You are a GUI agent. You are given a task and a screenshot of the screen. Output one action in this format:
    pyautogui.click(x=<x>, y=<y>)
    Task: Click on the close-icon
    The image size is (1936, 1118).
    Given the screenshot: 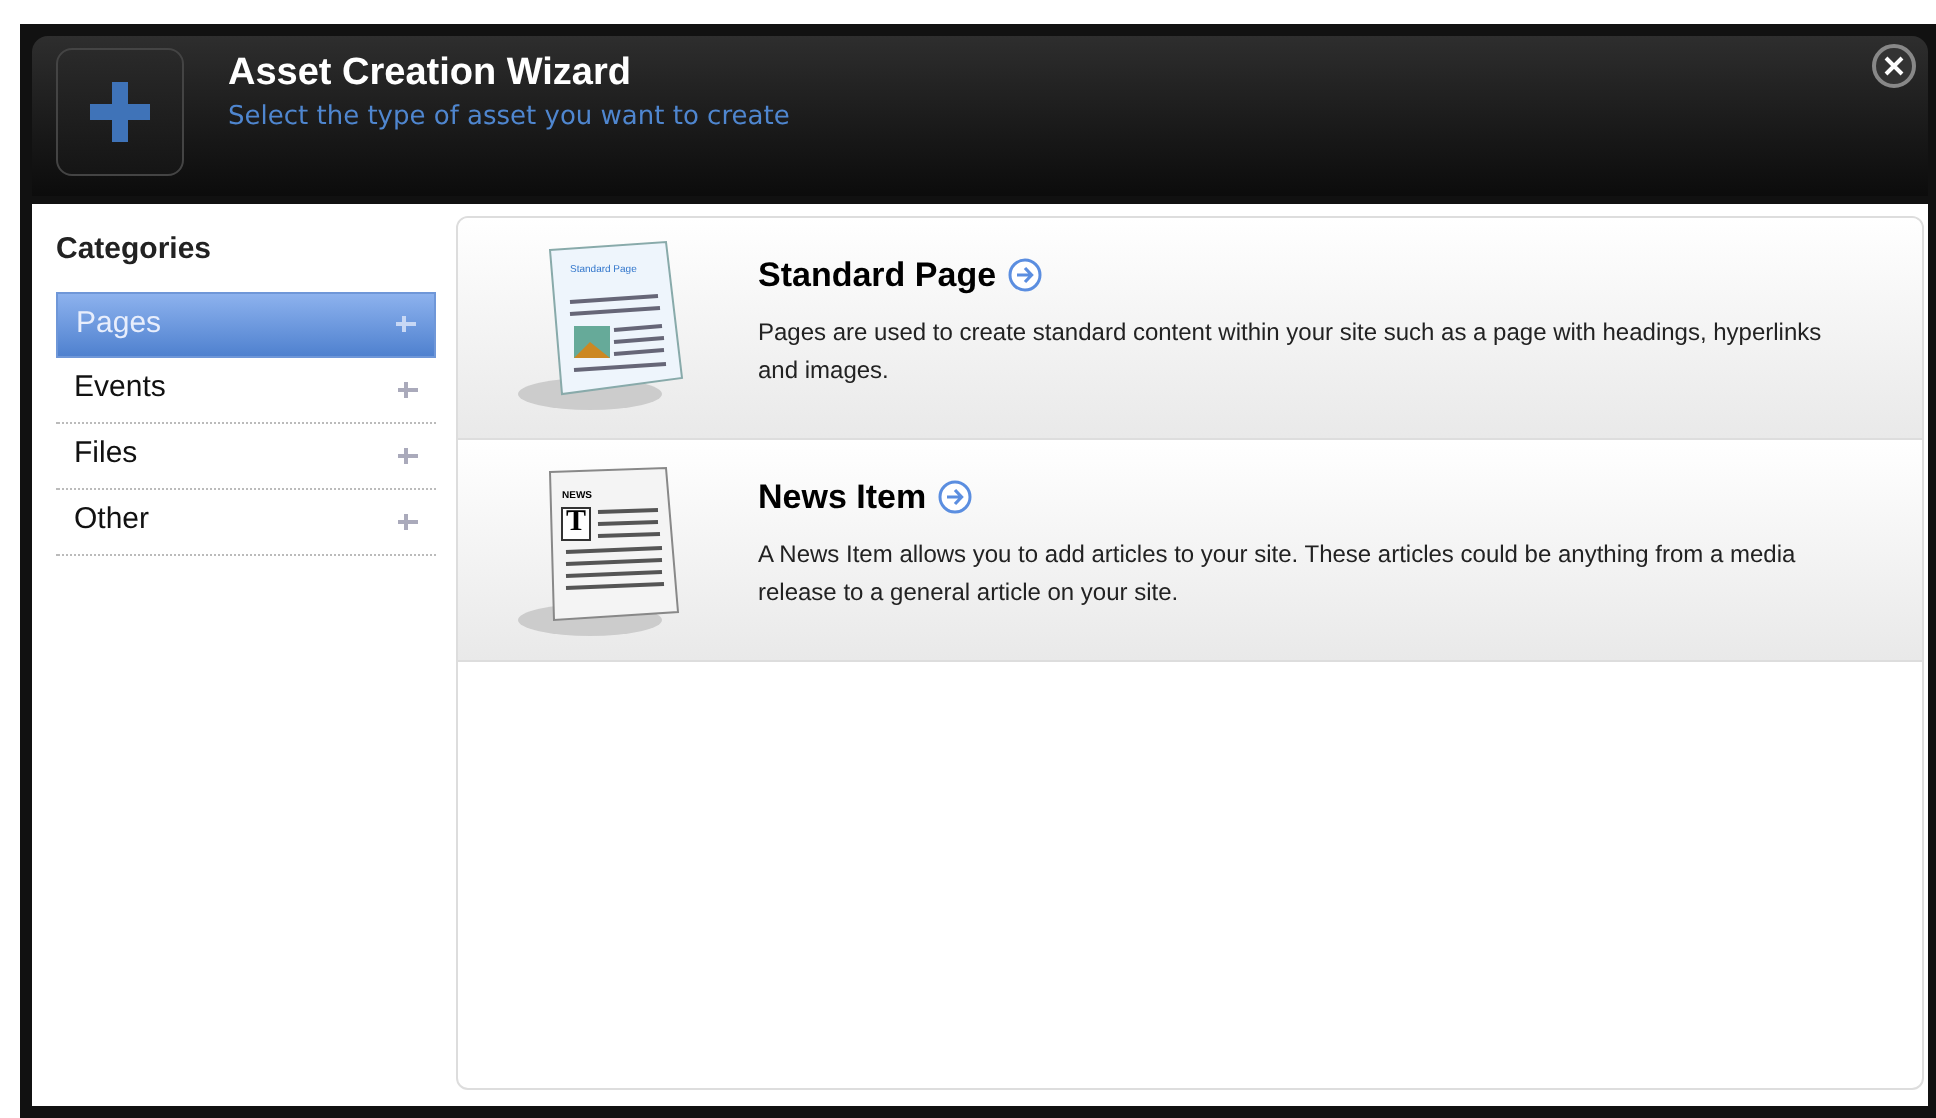 What is the action you would take?
    pyautogui.click(x=1894, y=66)
    